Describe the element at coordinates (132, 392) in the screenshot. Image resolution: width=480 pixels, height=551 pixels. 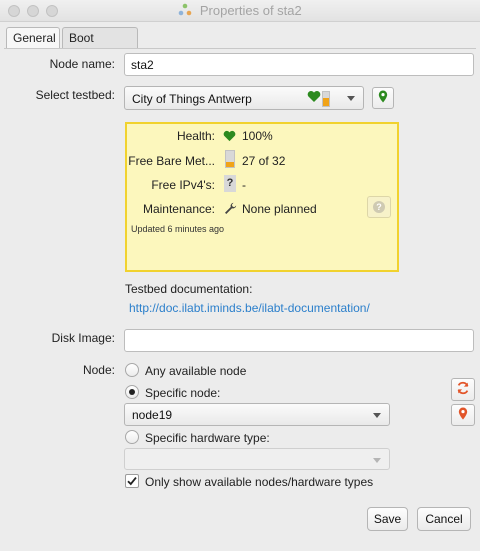
I see `specific-node-radio` at that location.